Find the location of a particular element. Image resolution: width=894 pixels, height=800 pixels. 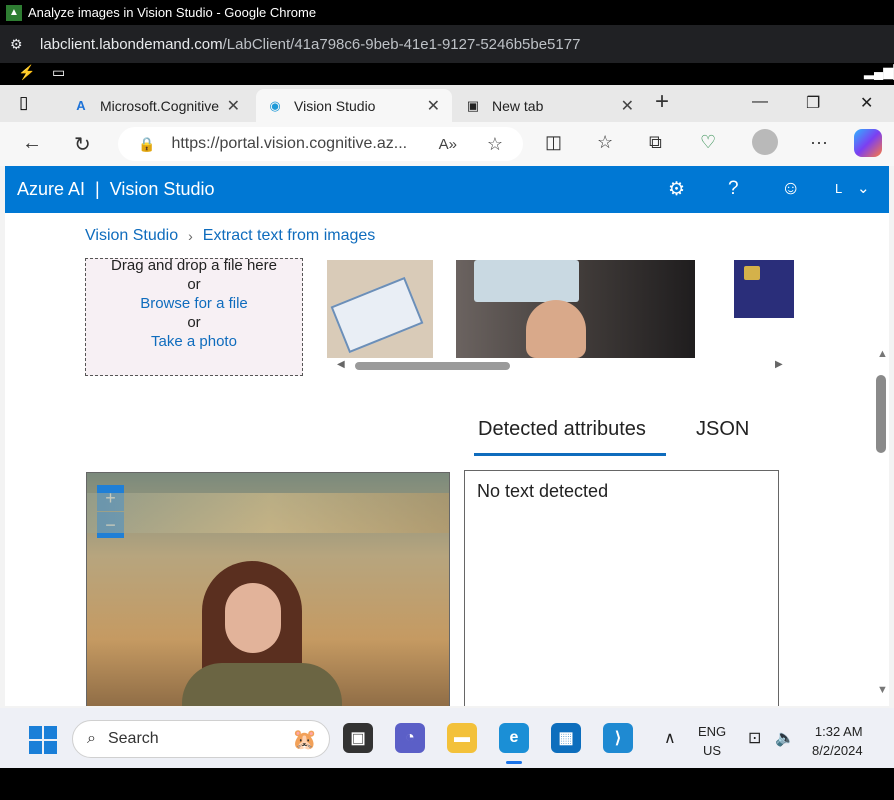

sample-image-ssn-card is located at coordinates (380, 309).